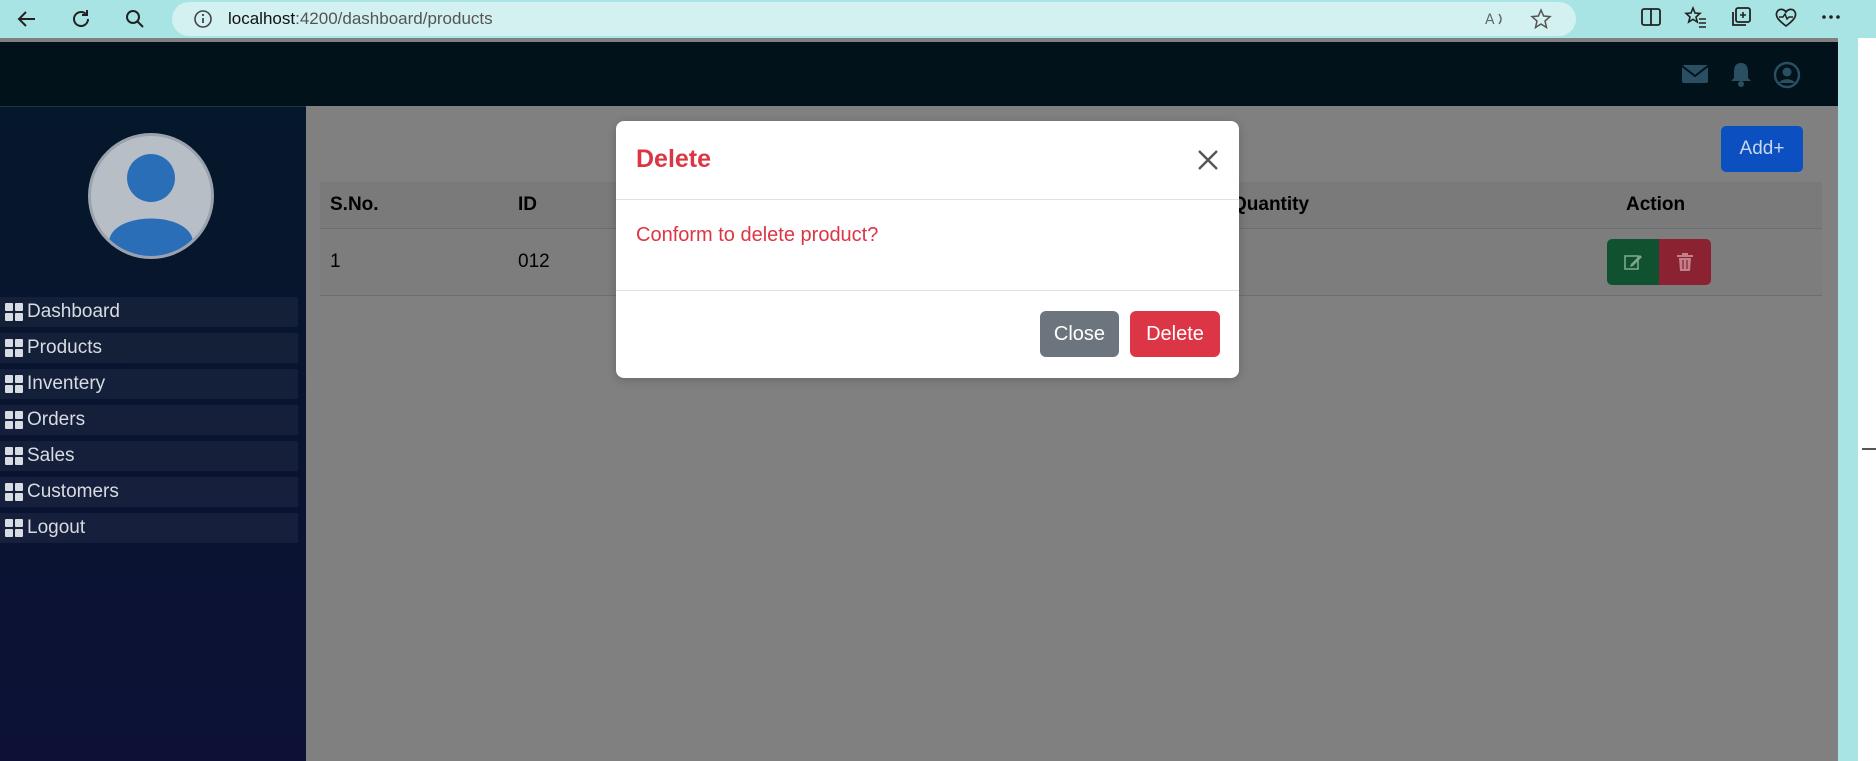 Image resolution: width=1876 pixels, height=761 pixels. What do you see at coordinates (149, 348) in the screenshot?
I see `sidebar-item-products: Products` at bounding box center [149, 348].